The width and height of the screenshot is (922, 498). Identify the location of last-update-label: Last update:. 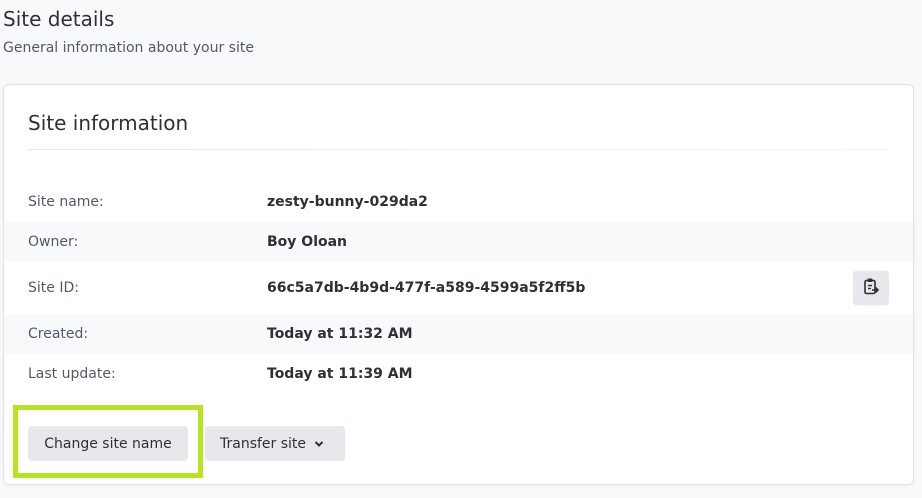
(72, 374).